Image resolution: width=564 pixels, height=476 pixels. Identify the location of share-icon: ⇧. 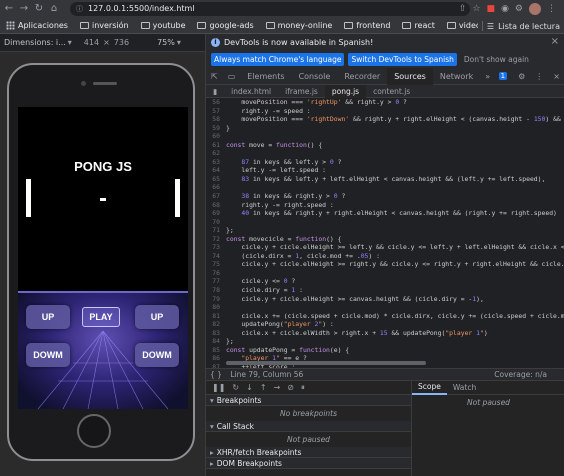
(463, 9).